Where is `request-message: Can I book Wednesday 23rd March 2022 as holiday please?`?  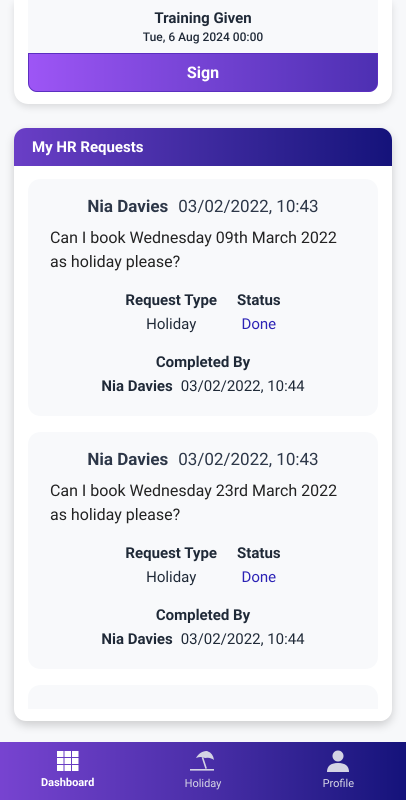
request-message: Can I book Wednesday 23rd March 2022 as holiday please? is located at coordinates (194, 503).